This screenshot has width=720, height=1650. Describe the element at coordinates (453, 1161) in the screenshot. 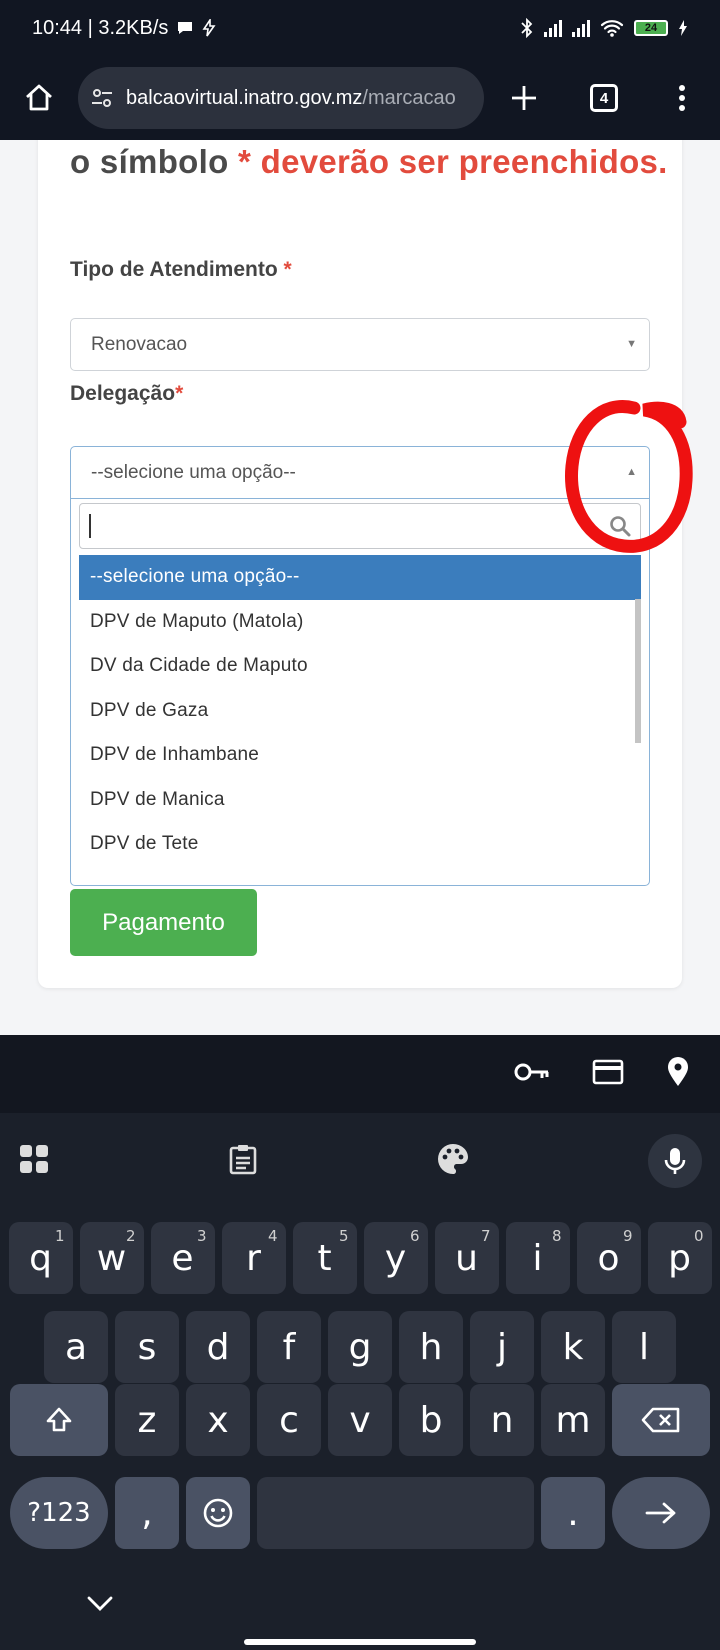

I see `theme-palette-icon` at that location.